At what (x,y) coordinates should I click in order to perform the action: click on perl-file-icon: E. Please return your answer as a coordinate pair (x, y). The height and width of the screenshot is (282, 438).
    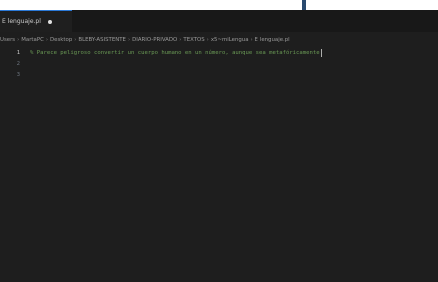
    Looking at the image, I should click on (256, 40).